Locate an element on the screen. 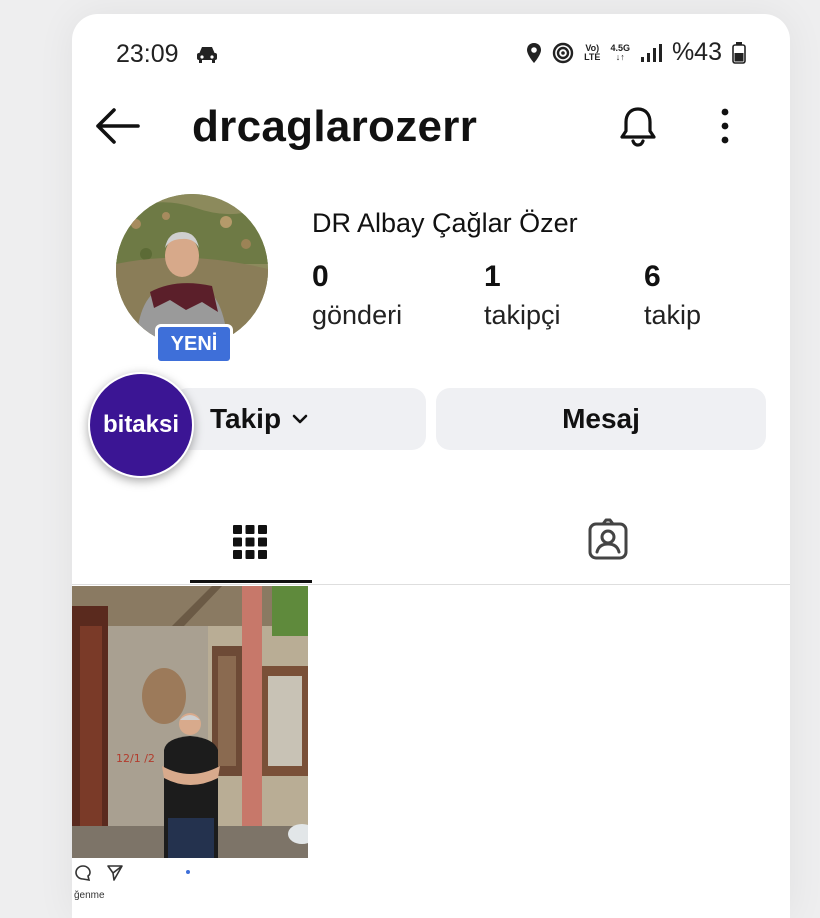 The height and width of the screenshot is (918, 820). bell-icon is located at coordinates (638, 126).